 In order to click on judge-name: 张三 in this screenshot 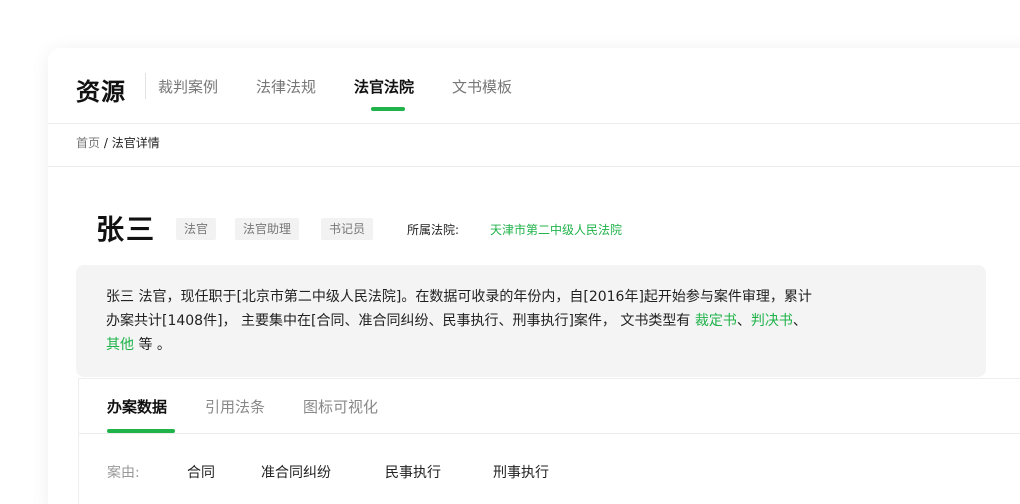, I will do `click(126, 229)`.